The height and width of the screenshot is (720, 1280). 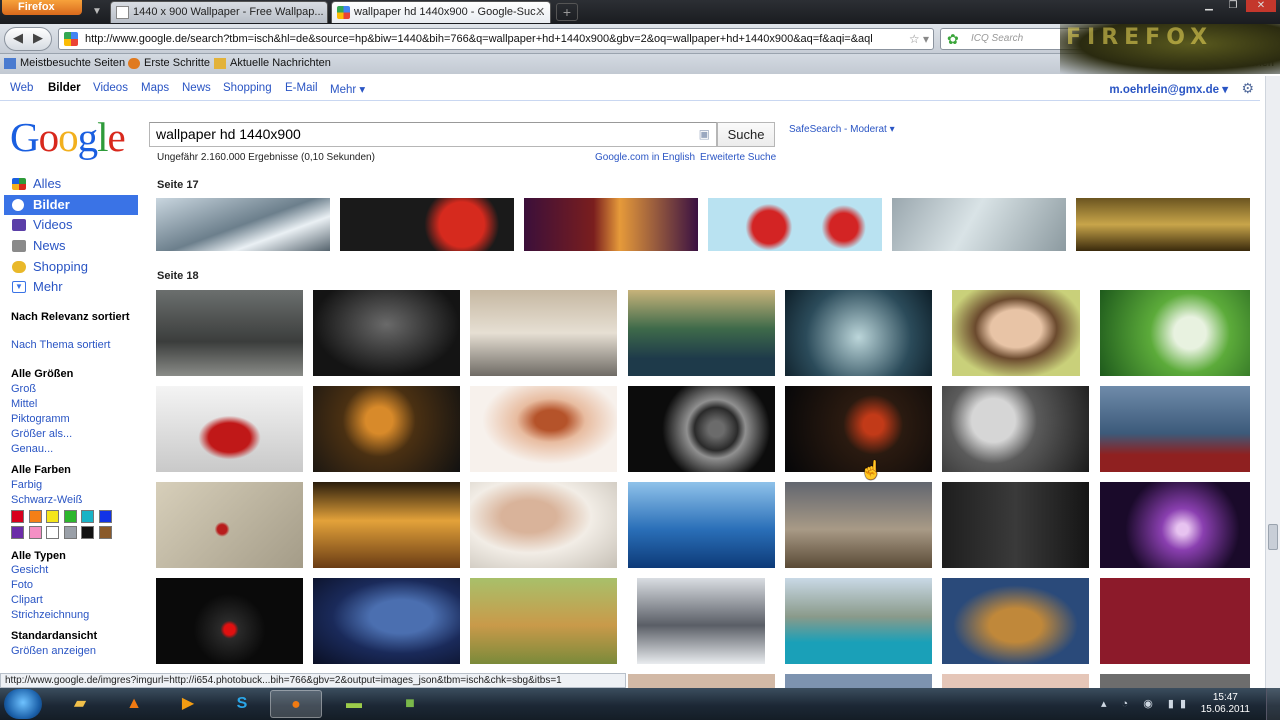 I want to click on type-clipart-link: Clipart, so click(x=27, y=600).